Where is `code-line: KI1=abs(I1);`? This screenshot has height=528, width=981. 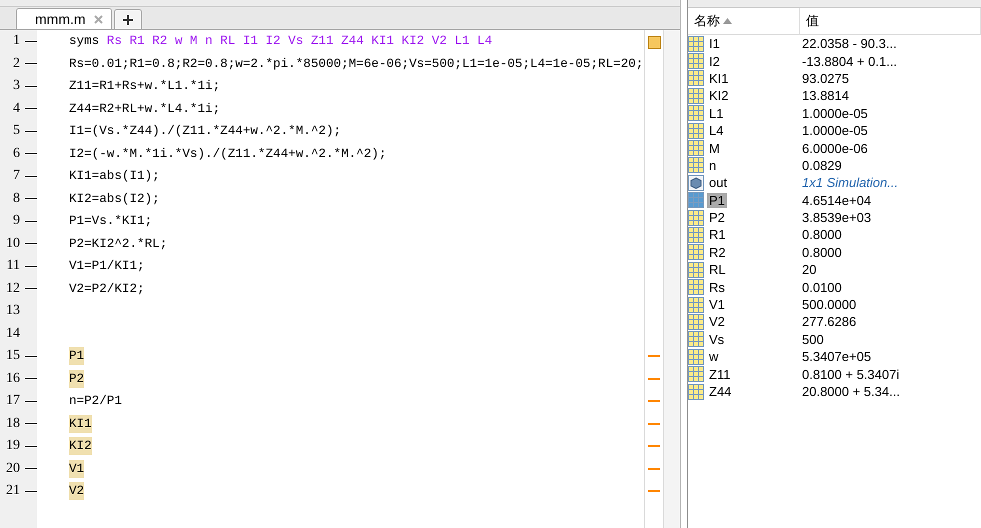
code-line: KI1=abs(I1); is located at coordinates (114, 177).